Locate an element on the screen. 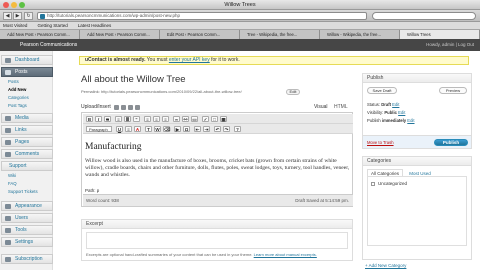 The width and height of the screenshot is (480, 270). api-key-link: enter your API key is located at coordinates (189, 60).